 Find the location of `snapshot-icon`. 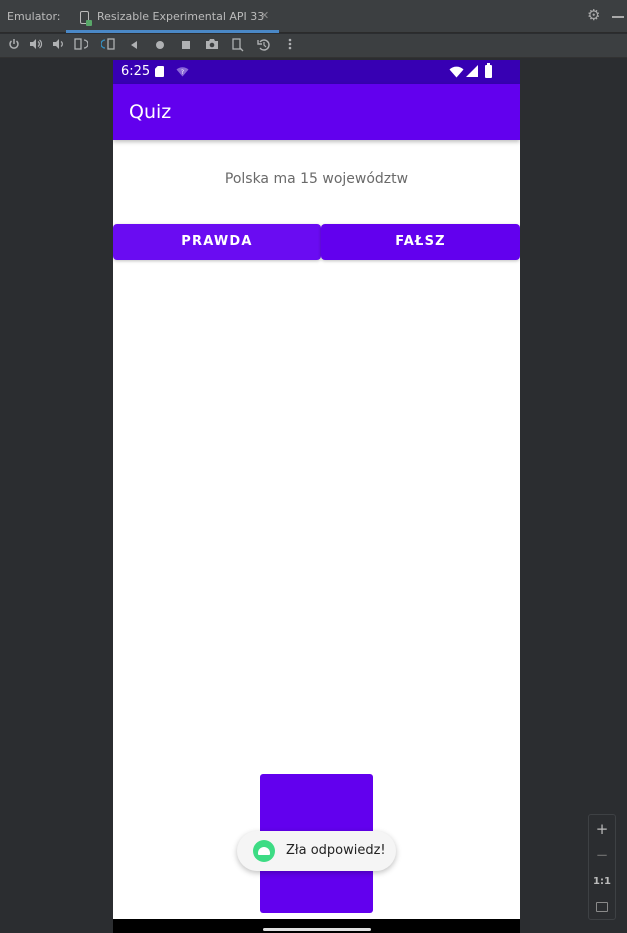

snapshot-icon is located at coordinates (264, 46).